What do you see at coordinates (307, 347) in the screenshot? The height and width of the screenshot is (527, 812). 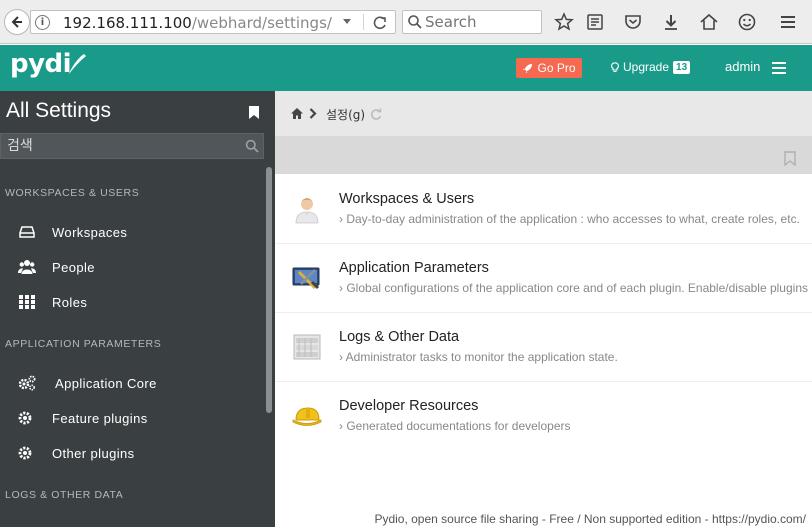 I see `server-icon` at bounding box center [307, 347].